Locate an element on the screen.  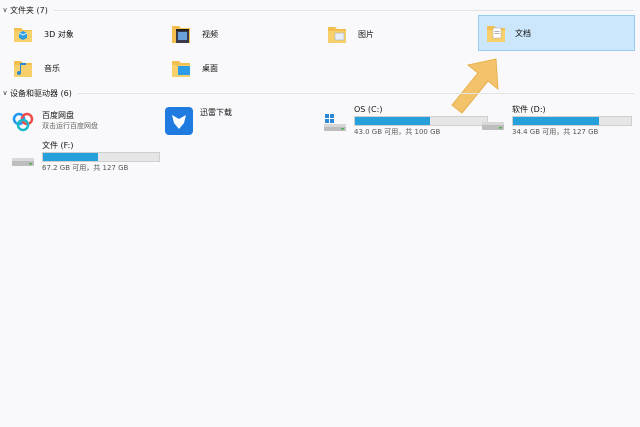
folders-group-title: 文件夹 (7) is located at coordinates (29, 10).